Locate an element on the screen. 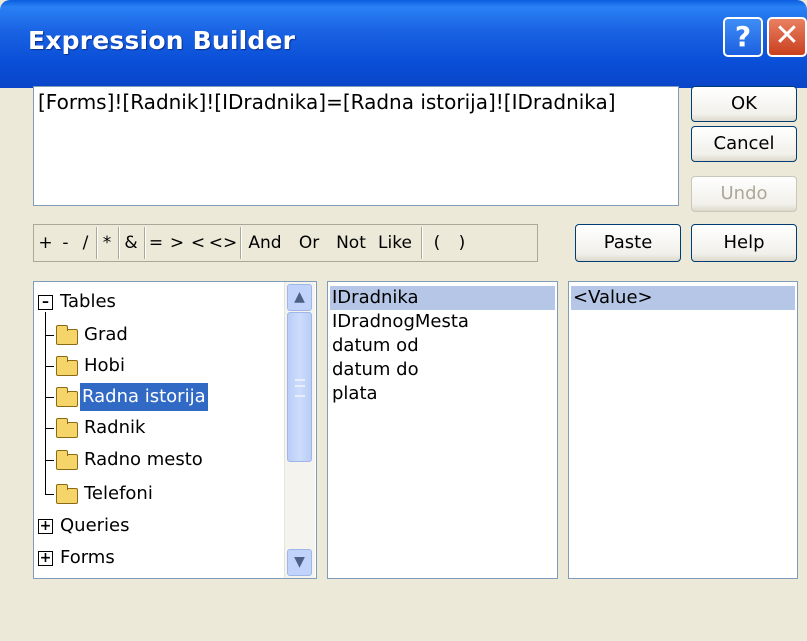 This screenshot has height=641, width=807. scroll-thumb is located at coordinates (299, 387).